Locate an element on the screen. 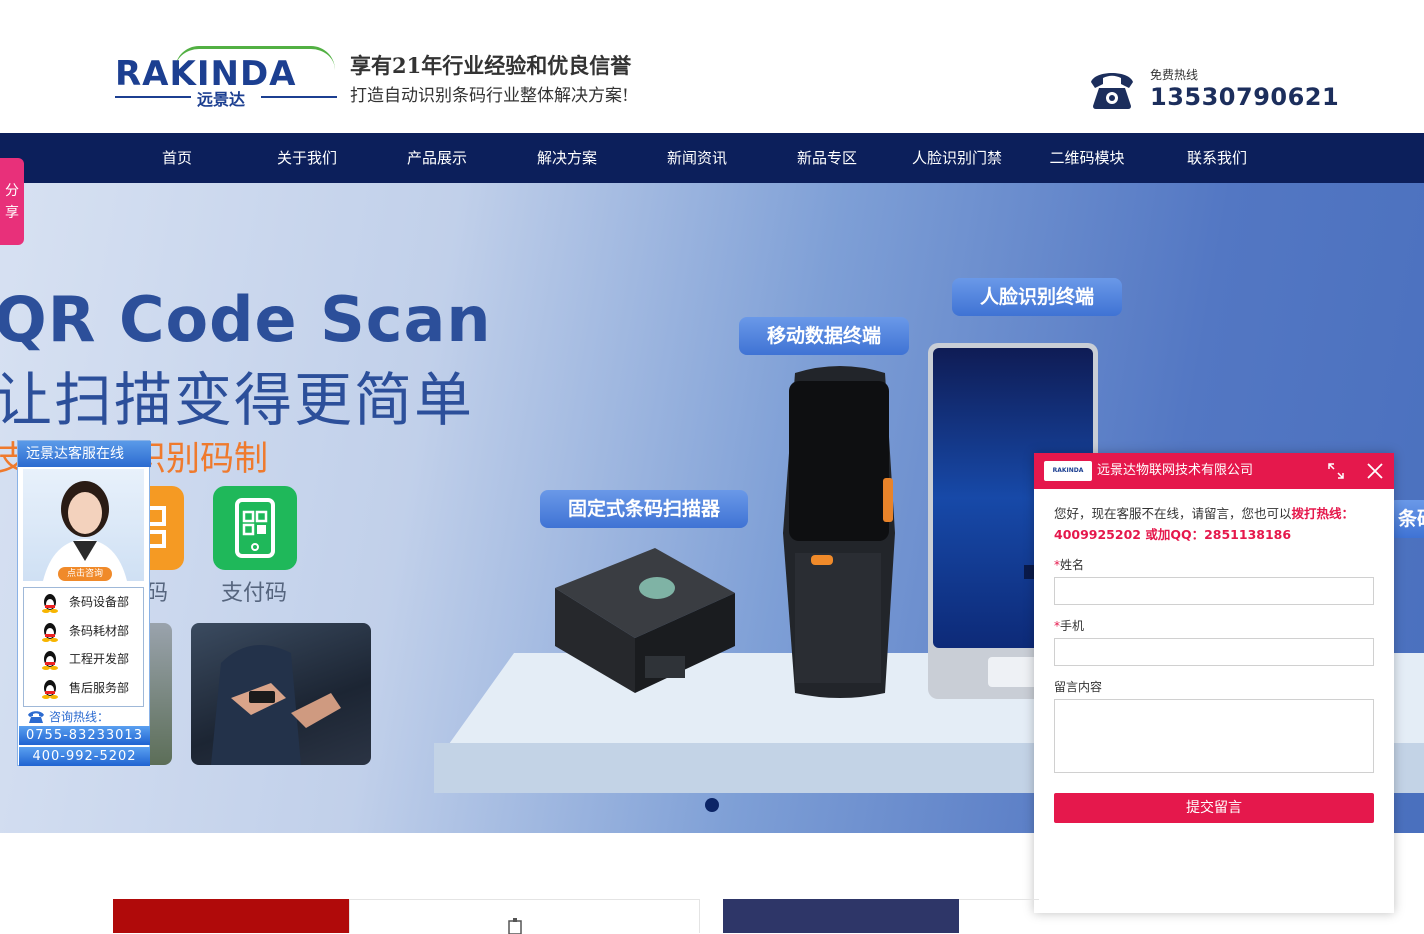  section-card-white is located at coordinates (524, 916).